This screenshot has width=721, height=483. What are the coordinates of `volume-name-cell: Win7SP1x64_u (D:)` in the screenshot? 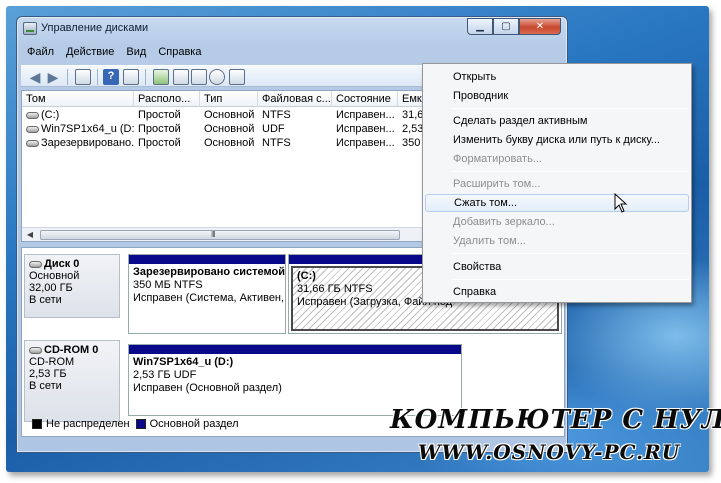 It's located at (78, 129).